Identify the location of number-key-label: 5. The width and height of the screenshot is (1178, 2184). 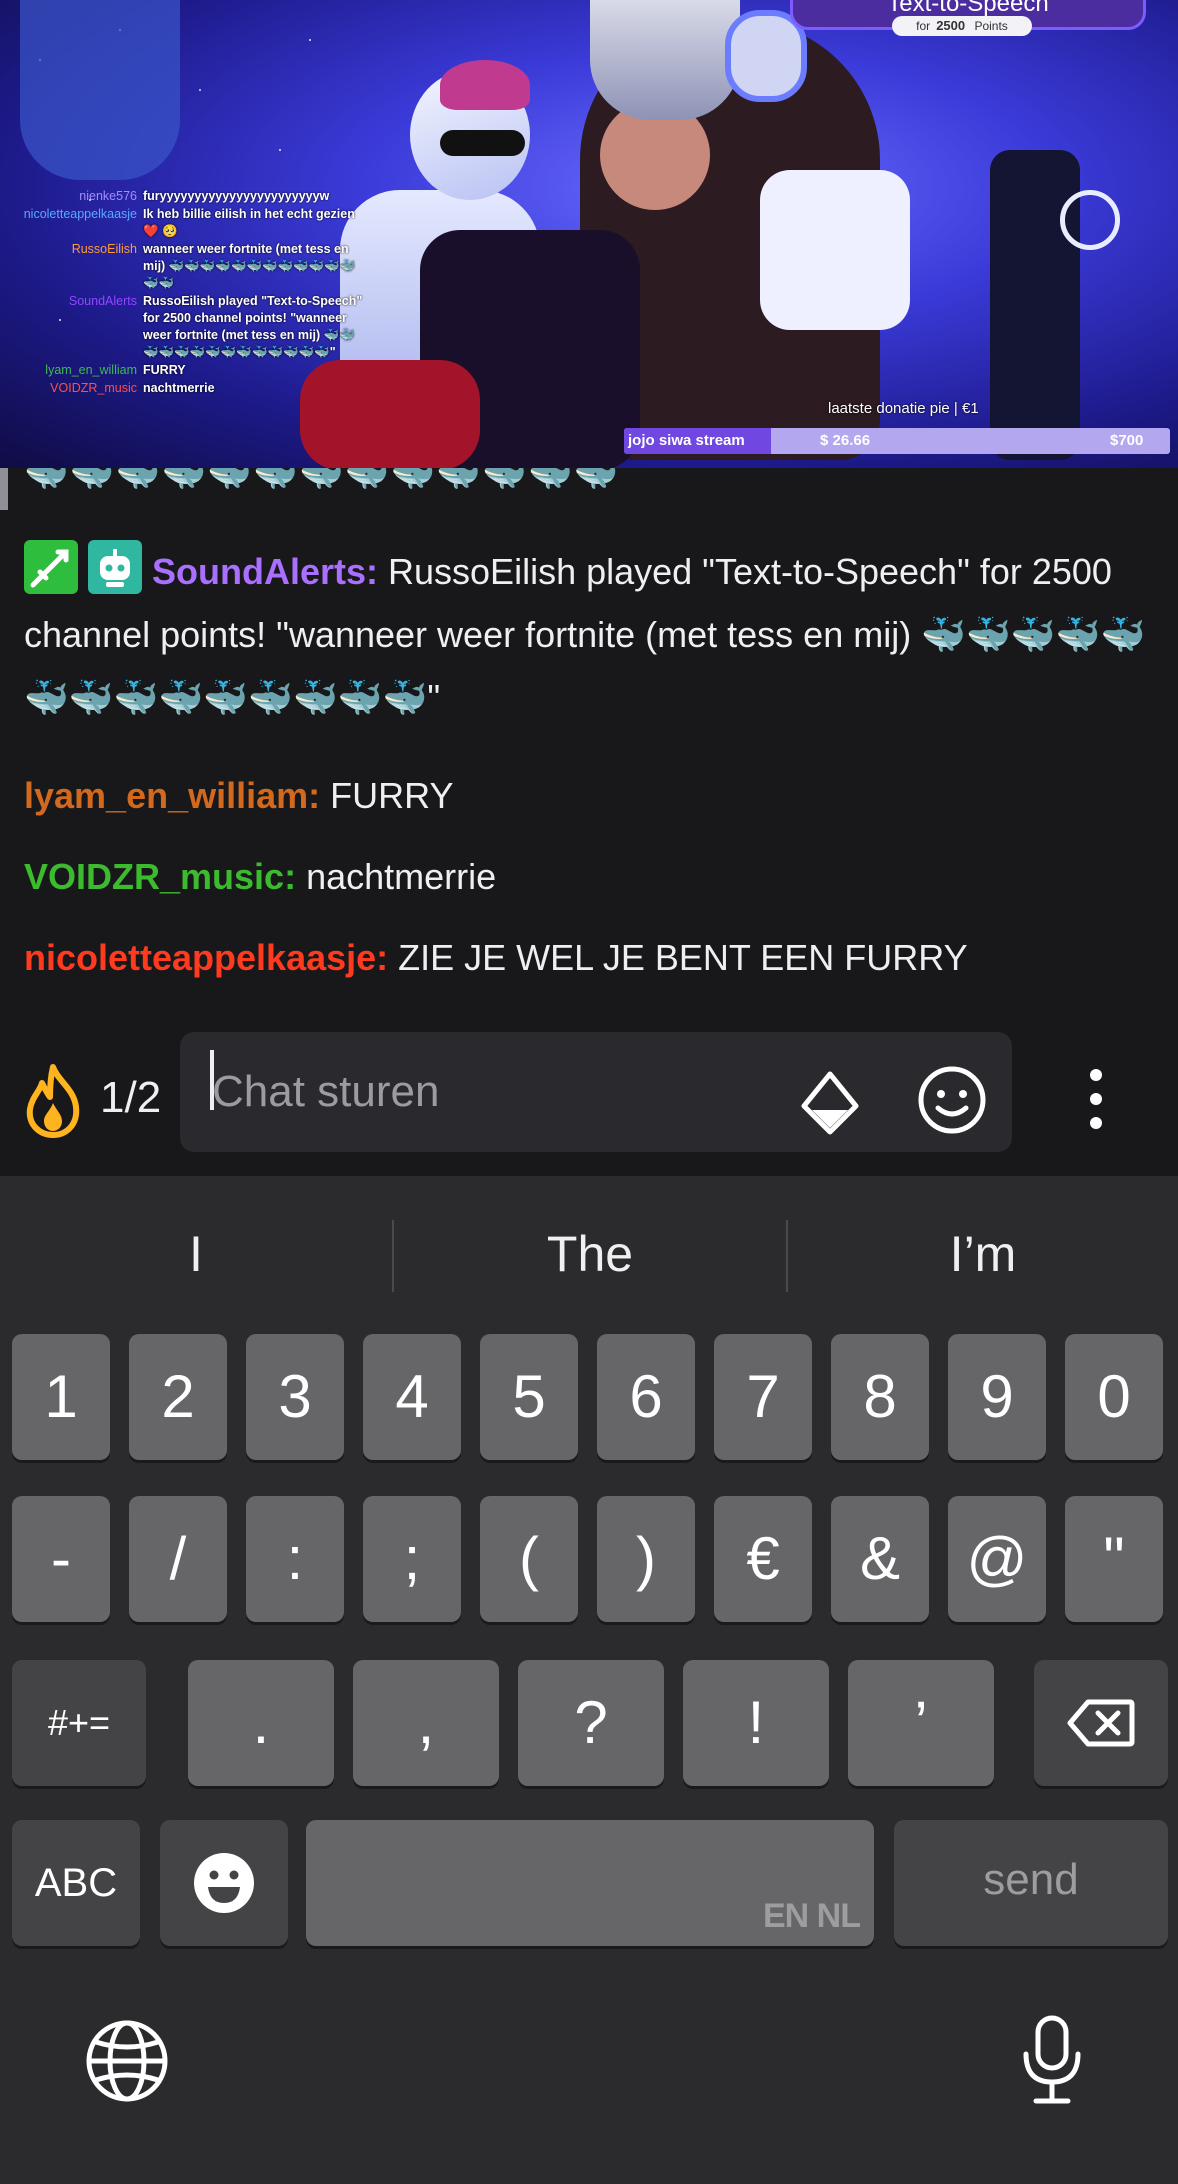
(529, 1396).